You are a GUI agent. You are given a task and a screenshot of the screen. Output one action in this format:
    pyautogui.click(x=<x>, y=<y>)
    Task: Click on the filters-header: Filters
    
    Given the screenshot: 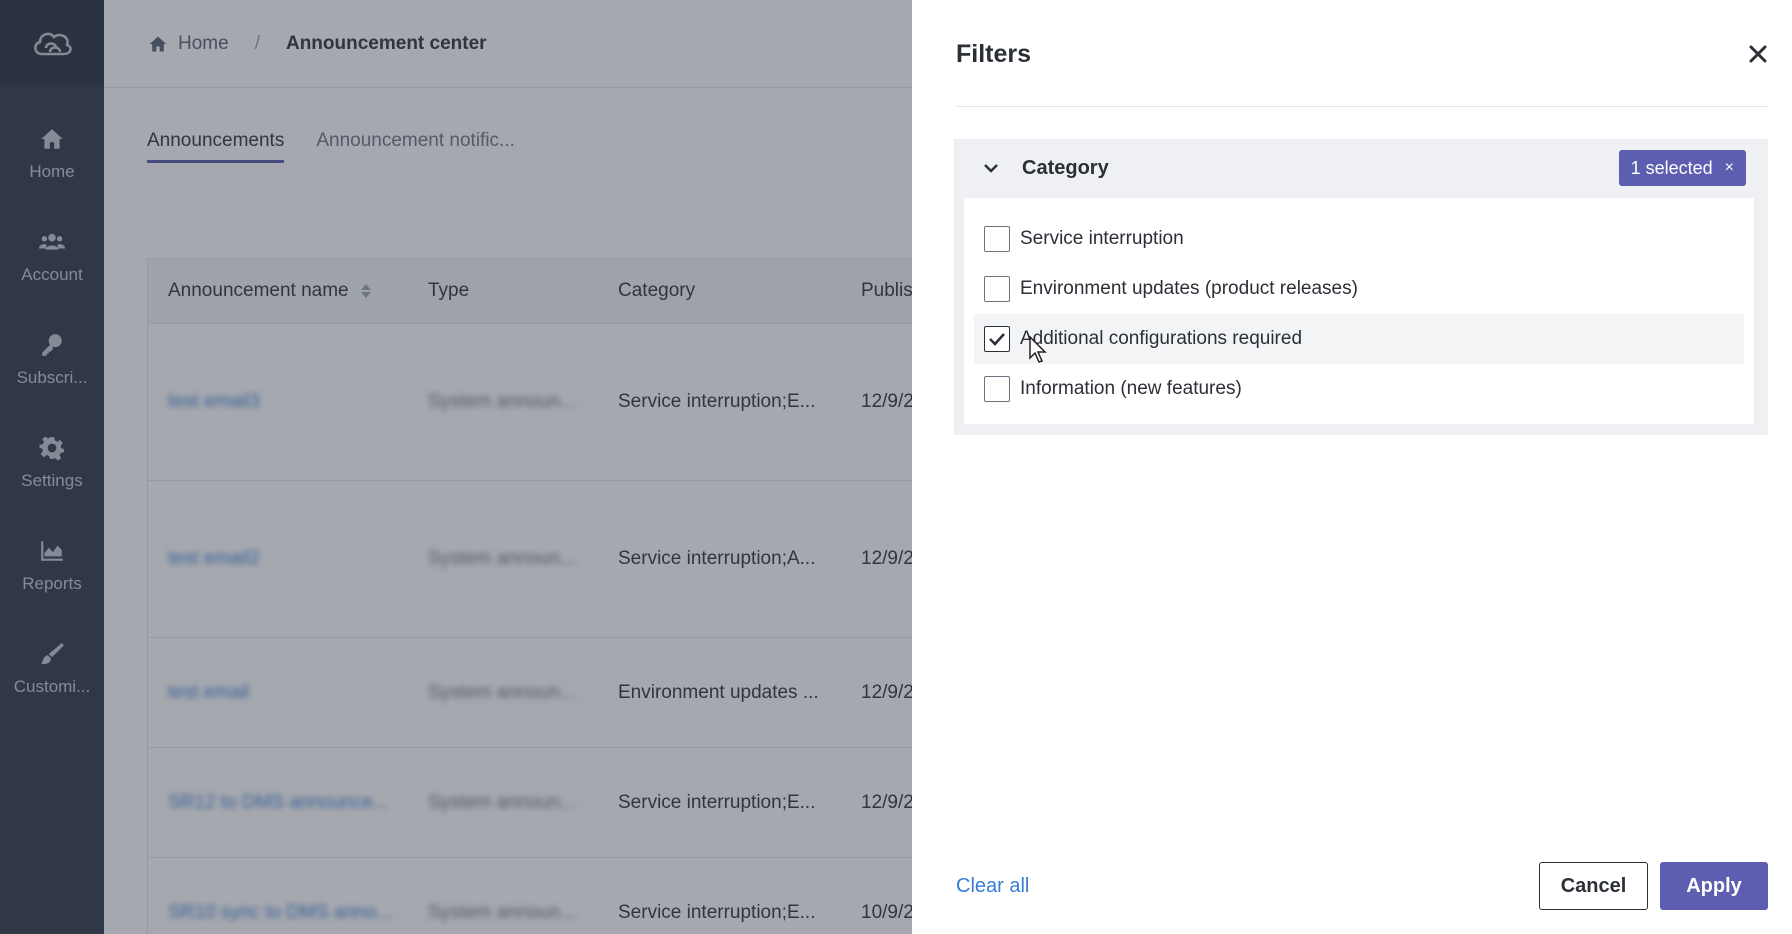 What is the action you would take?
    pyautogui.click(x=1364, y=54)
    